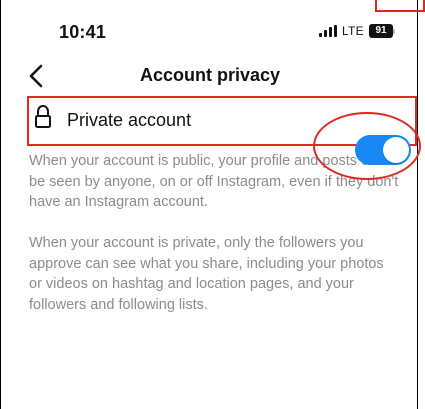  Describe the element at coordinates (43, 117) in the screenshot. I see `lock-icon` at that location.